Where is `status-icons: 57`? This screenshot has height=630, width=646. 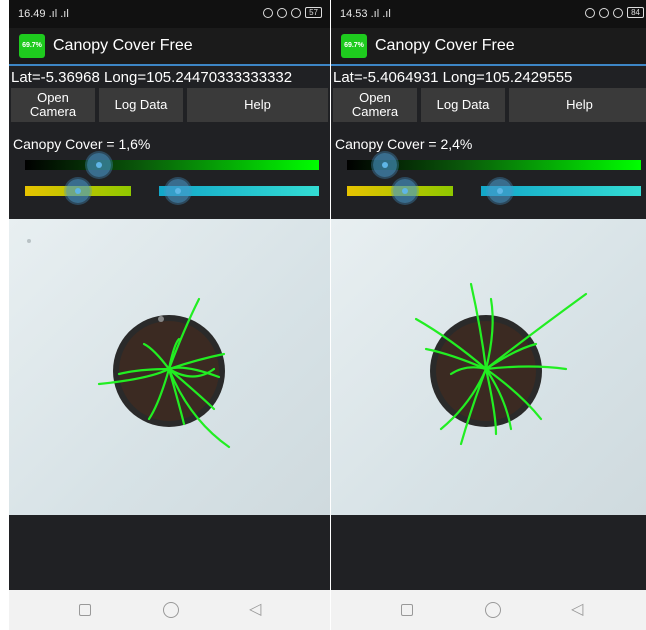
status-icons: 57 is located at coordinates (292, 12).